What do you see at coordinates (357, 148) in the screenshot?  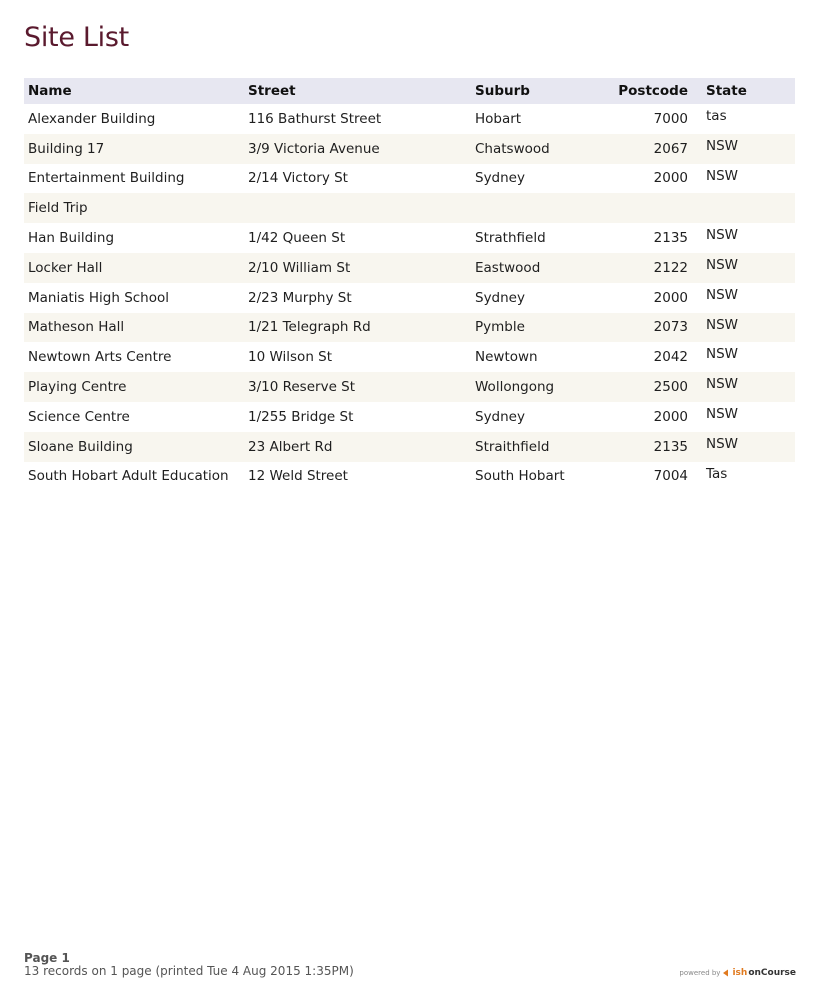 I see `cell-street: 3/9 Victoria Avenue` at bounding box center [357, 148].